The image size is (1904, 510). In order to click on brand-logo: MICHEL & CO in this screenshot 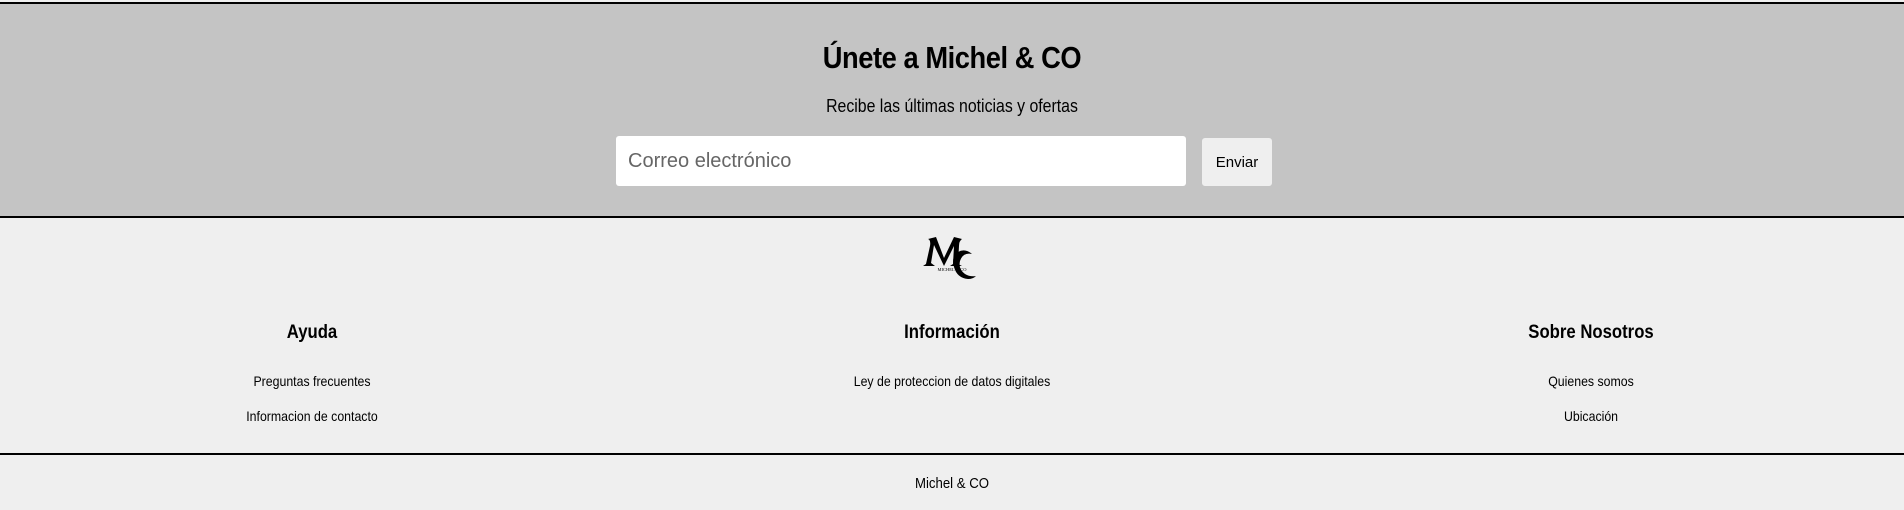, I will do `click(952, 256)`.